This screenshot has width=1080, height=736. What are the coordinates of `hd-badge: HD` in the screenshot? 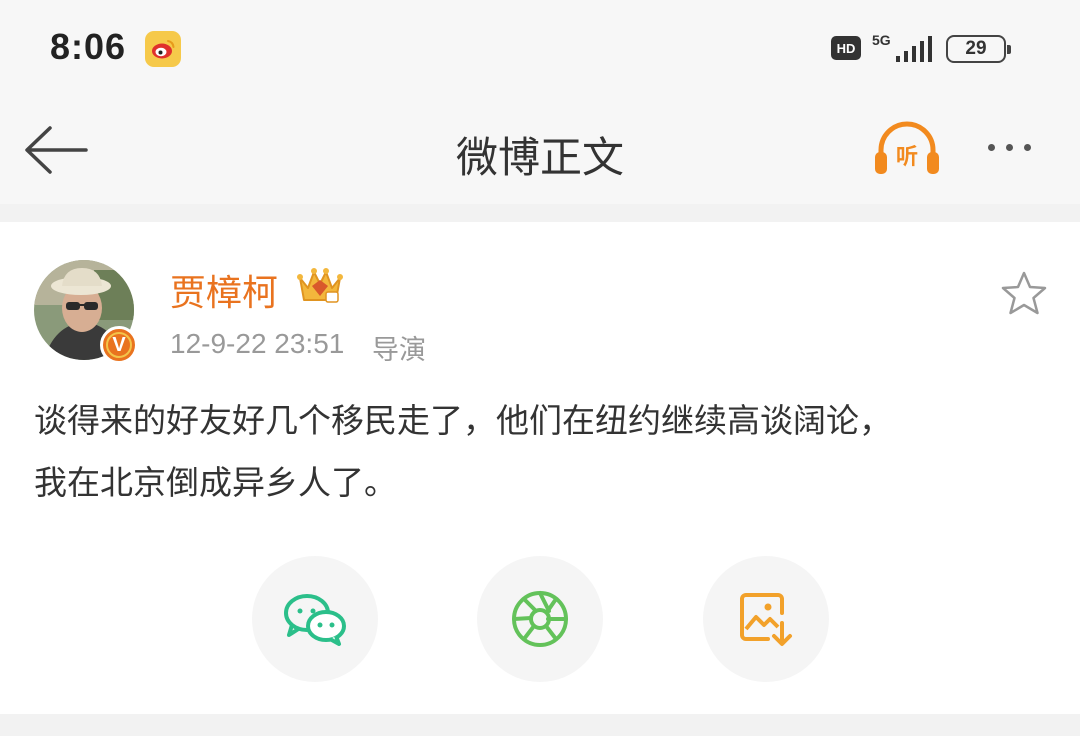 It's located at (846, 48).